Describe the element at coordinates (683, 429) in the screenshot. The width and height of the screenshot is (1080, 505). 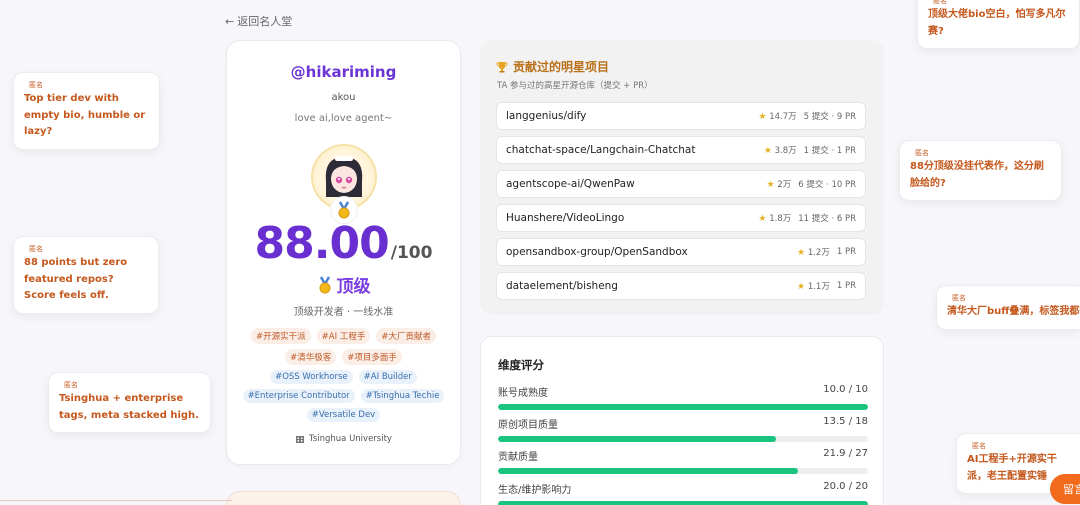
I see `dimension-row: 原创项目质量 13.5 / 18` at that location.